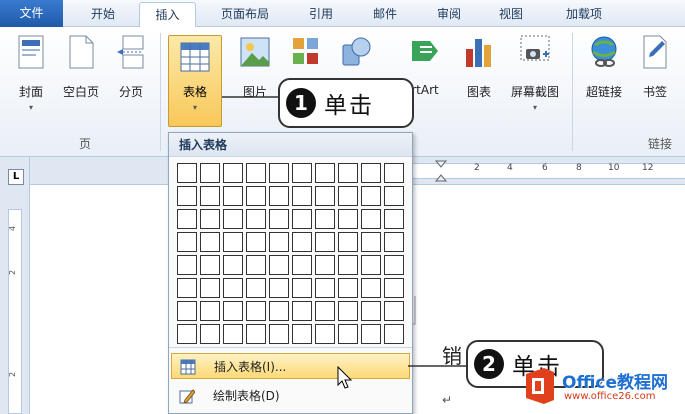 The width and height of the screenshot is (685, 414). I want to click on tab-page-layout: 页面布局, so click(245, 14).